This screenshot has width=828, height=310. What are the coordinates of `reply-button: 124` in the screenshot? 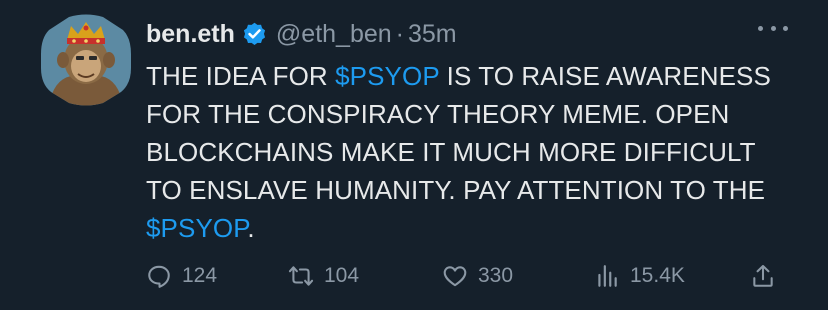 It's located at (181, 276).